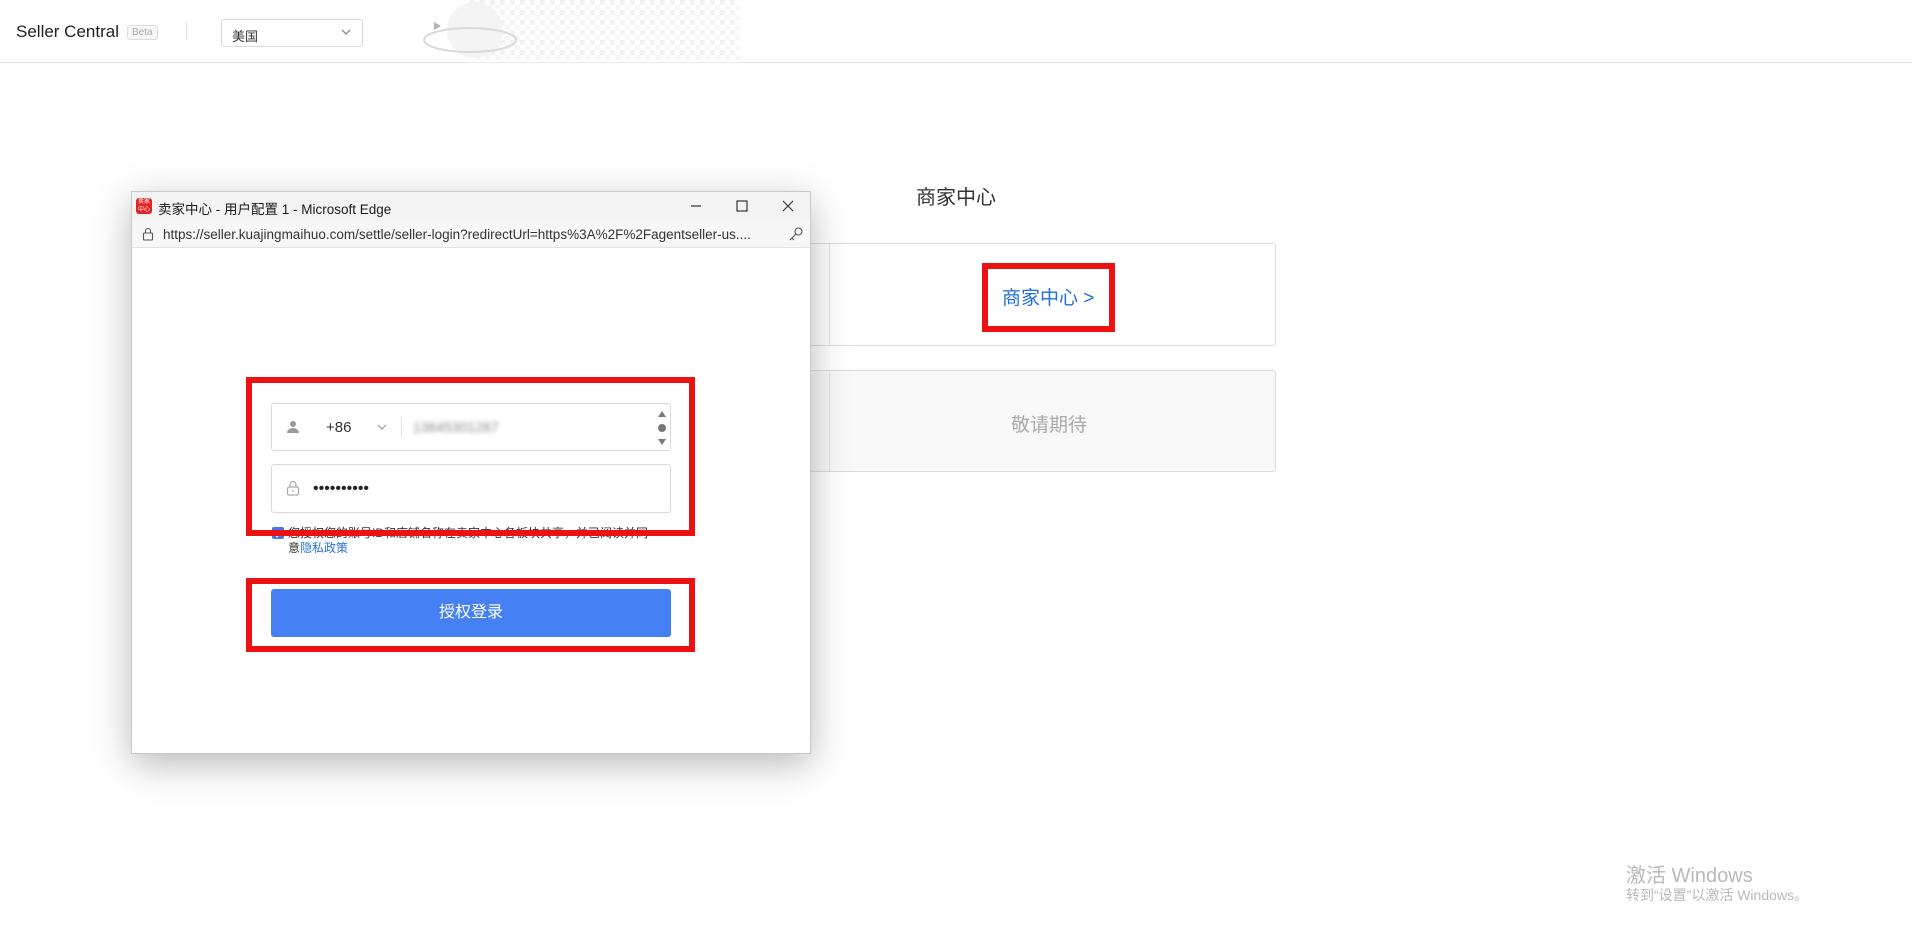 This screenshot has height=951, width=1912. I want to click on highlight-box-form, so click(470, 456).